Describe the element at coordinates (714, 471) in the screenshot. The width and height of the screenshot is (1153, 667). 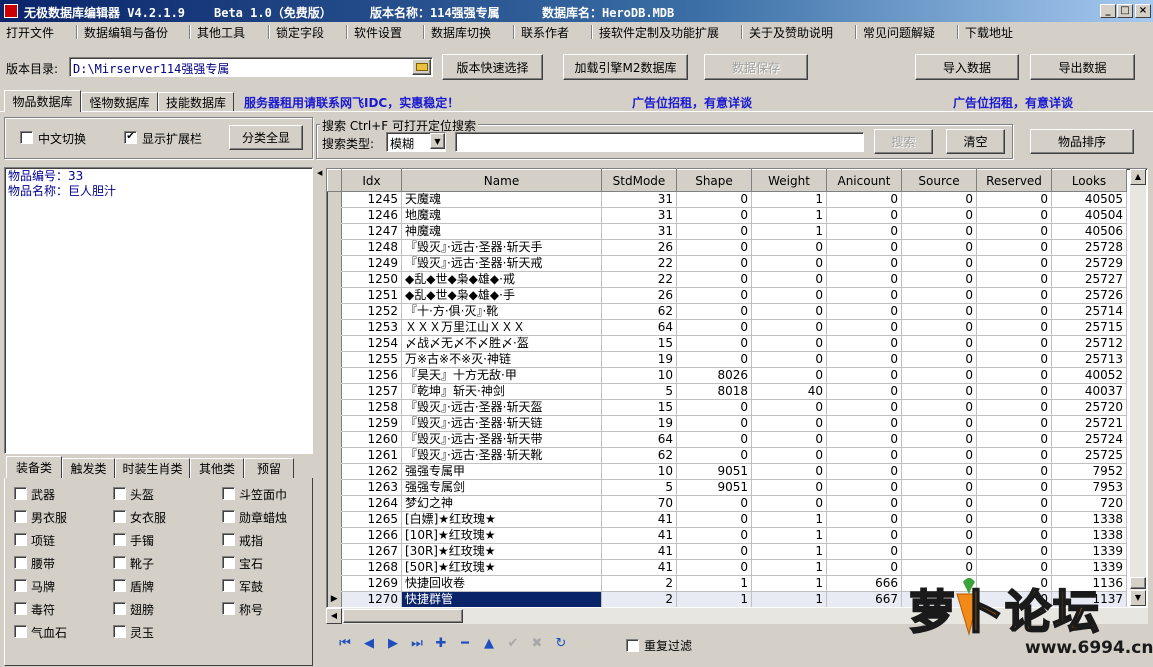
I see `cell-shape: 9051` at that location.